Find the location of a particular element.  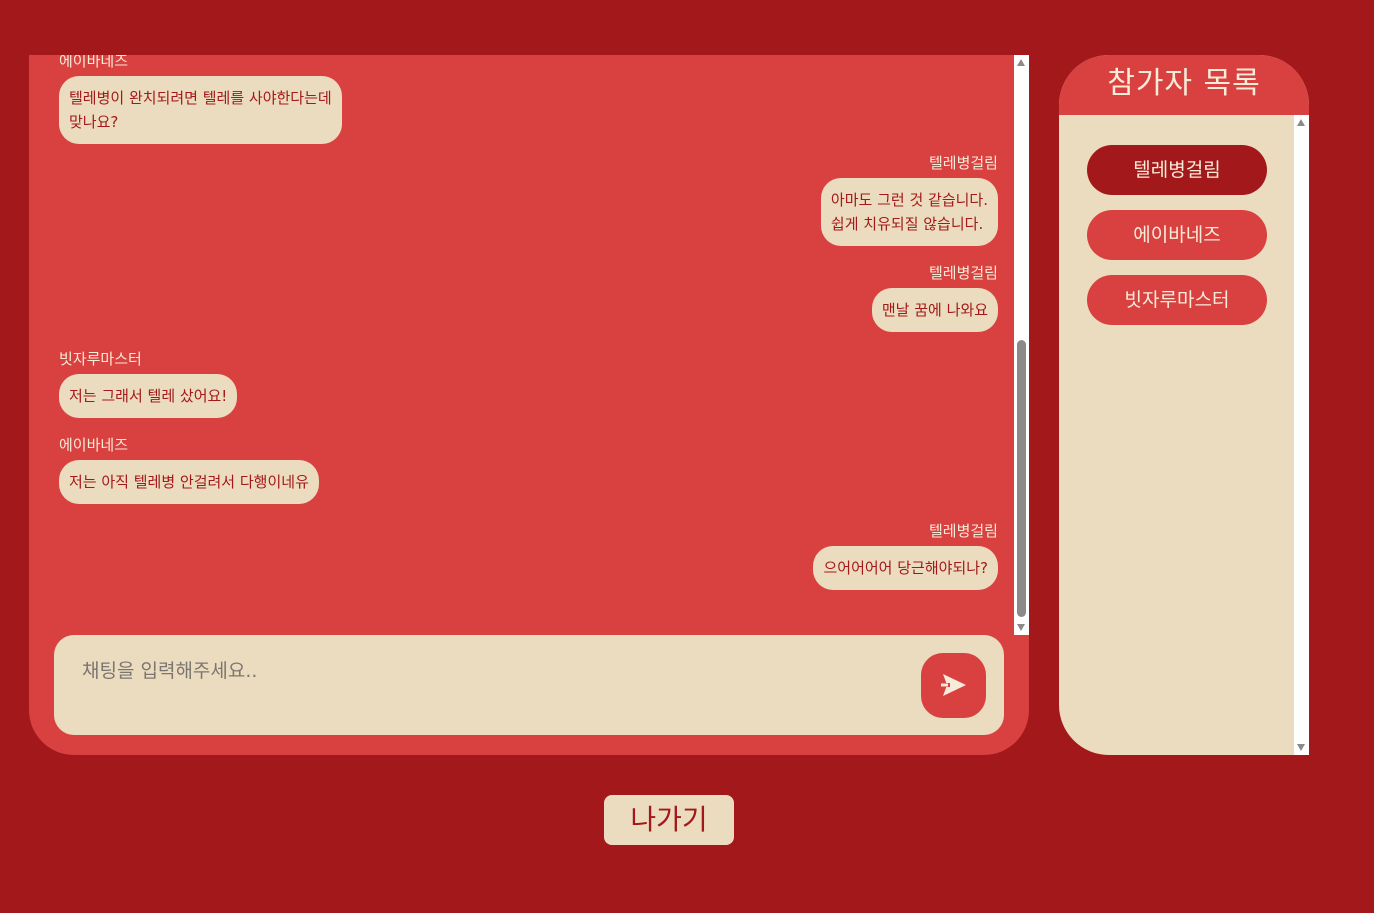

message-text-line: 저는 아직 텔레병 안걸려서 다행이네유 is located at coordinates (189, 482).